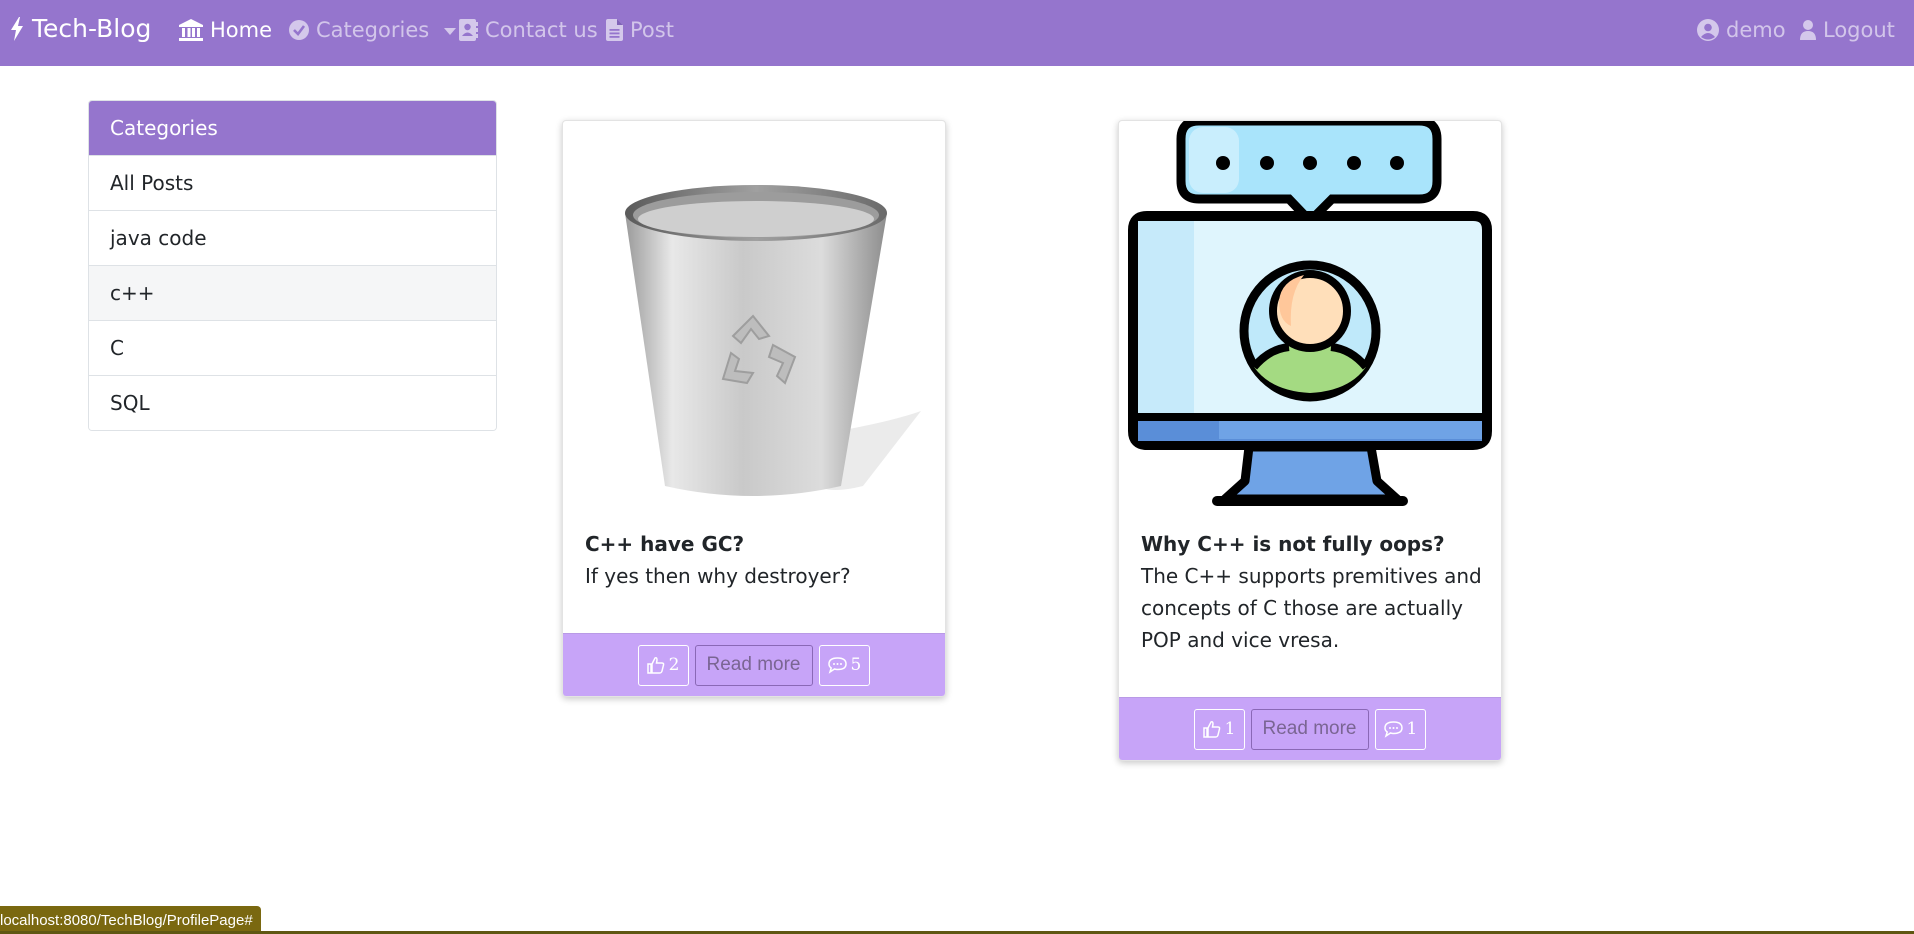  I want to click on like-count: 2, so click(674, 665).